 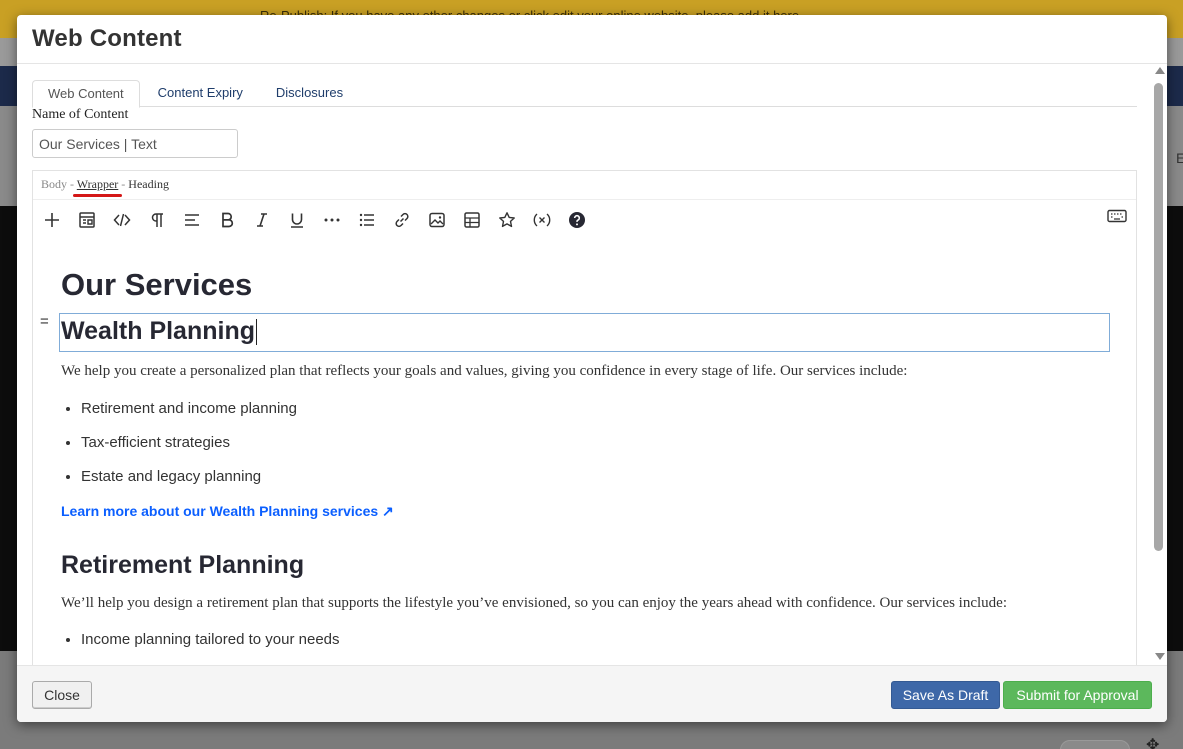 What do you see at coordinates (402, 220) in the screenshot?
I see `link-icon` at bounding box center [402, 220].